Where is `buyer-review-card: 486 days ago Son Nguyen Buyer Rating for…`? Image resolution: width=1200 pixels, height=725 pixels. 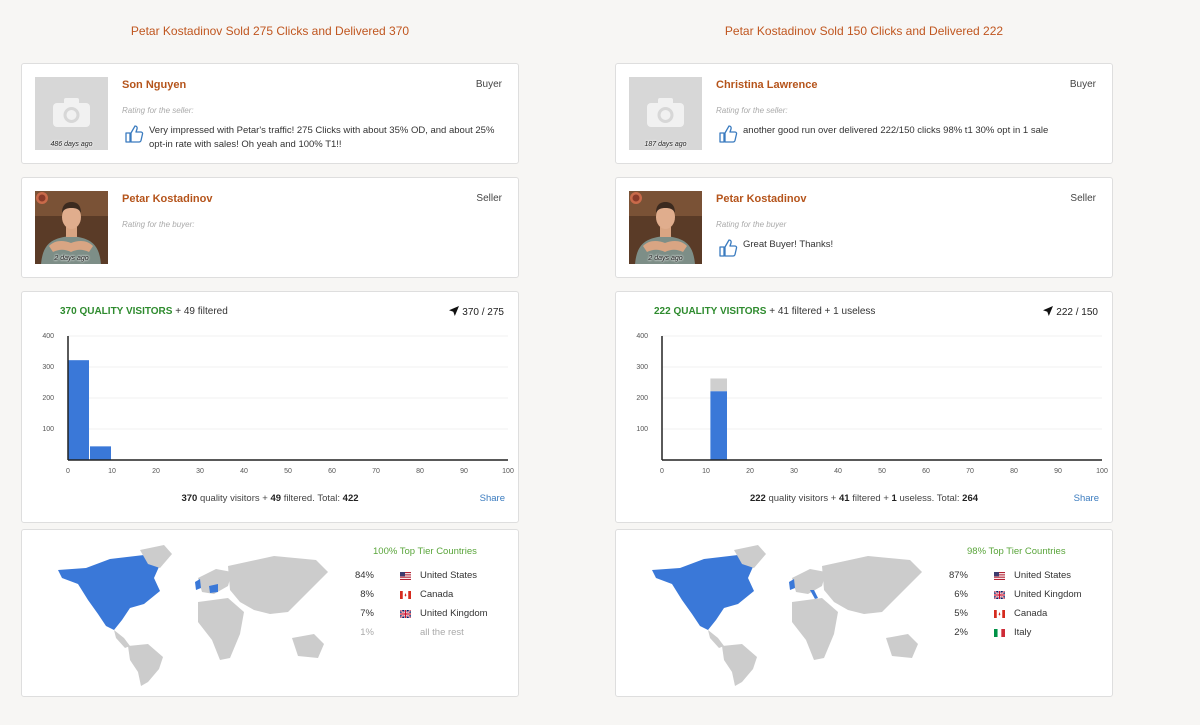 buyer-review-card: 486 days ago Son Nguyen Buyer Rating for… is located at coordinates (270, 113).